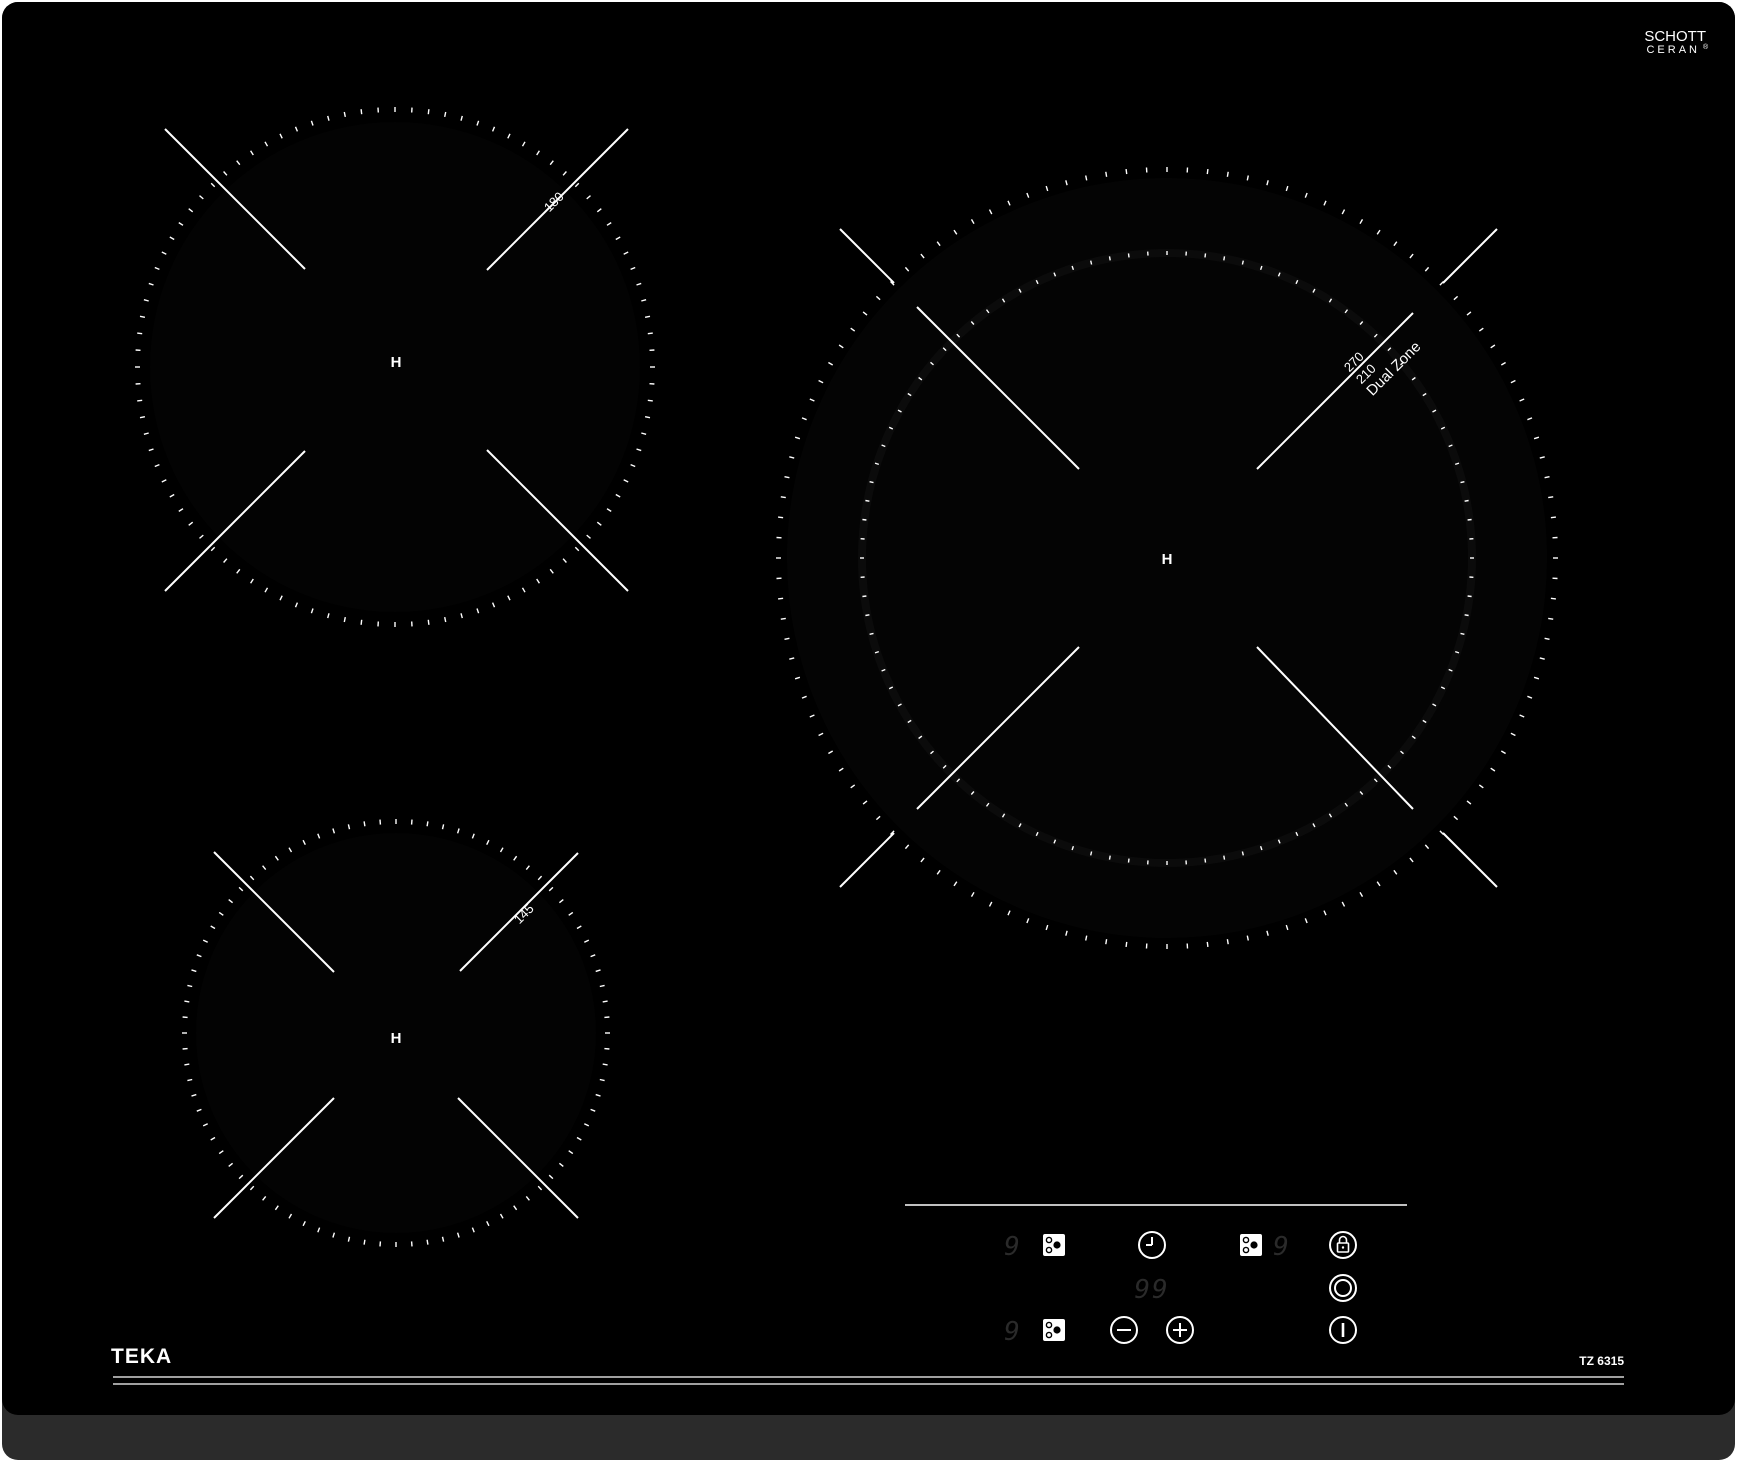  Describe the element at coordinates (1675, 36) in the screenshot. I see `glass-brand-top: SCHOTT` at that location.